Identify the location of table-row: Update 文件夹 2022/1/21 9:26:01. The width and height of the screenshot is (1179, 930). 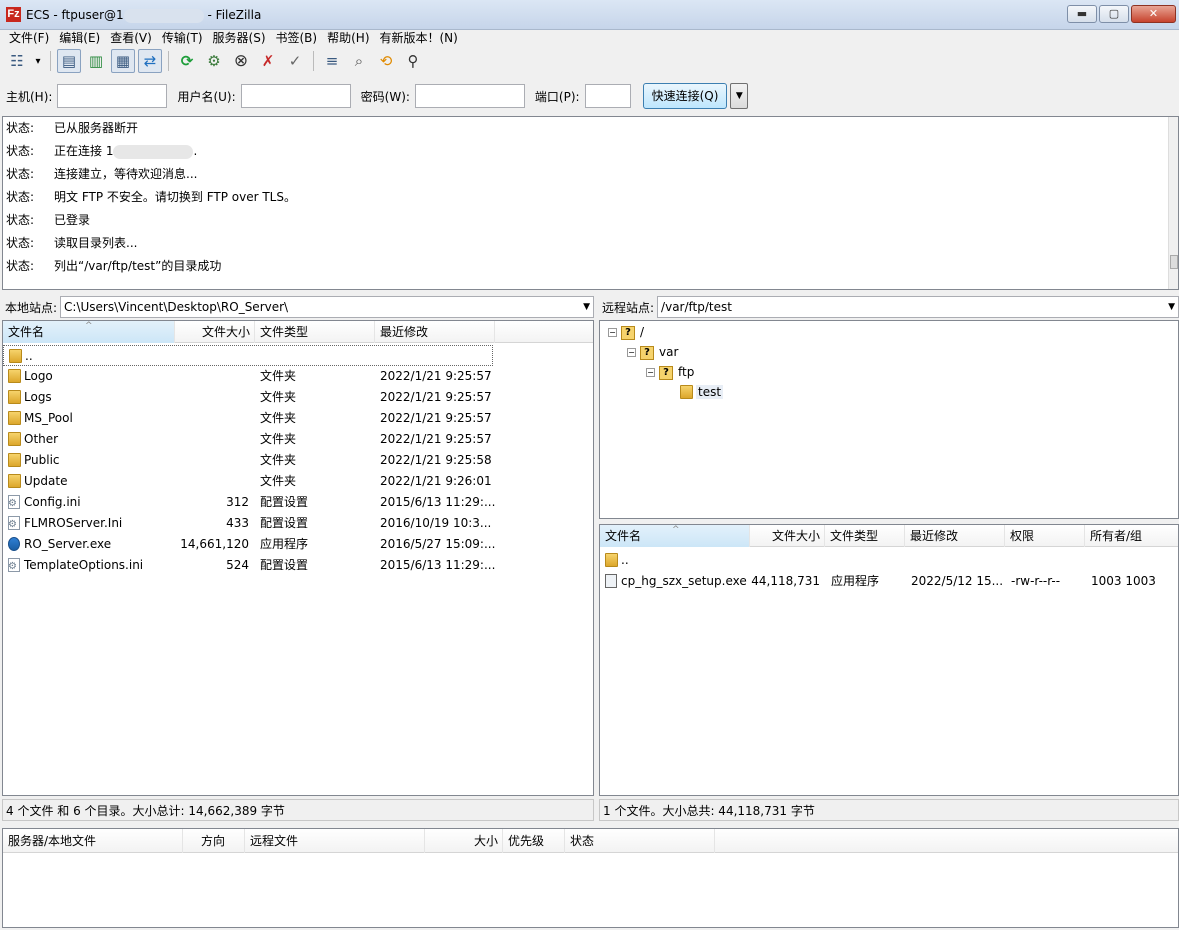
(298, 481).